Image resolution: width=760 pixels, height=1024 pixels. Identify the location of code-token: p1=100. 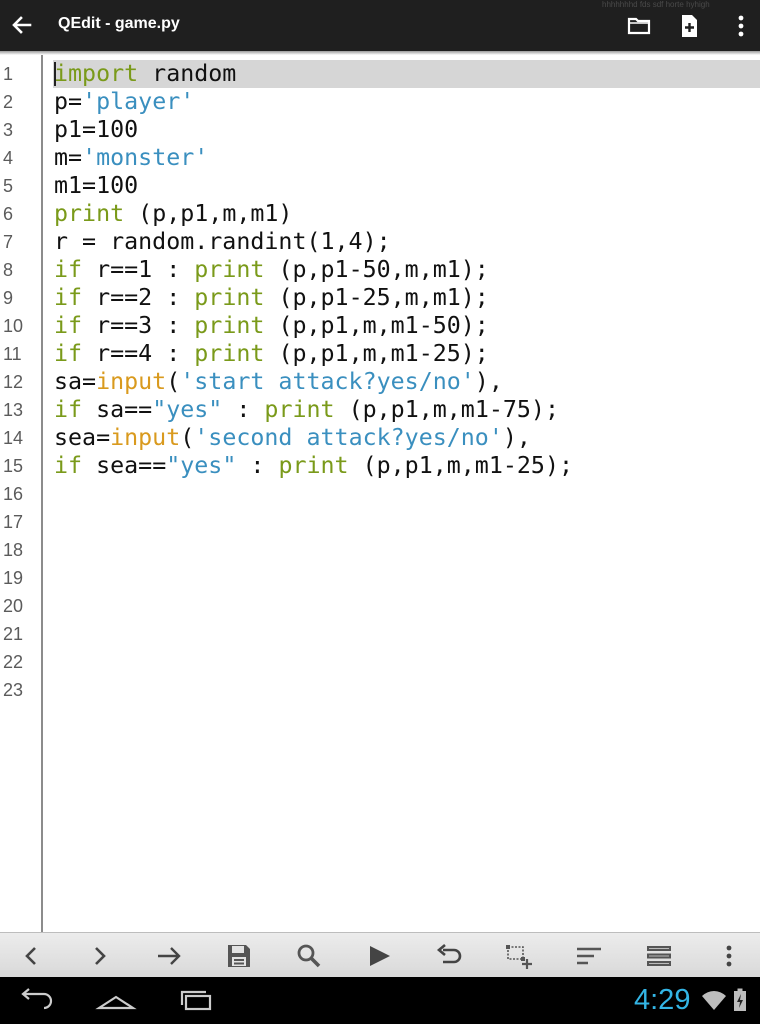
(96, 129).